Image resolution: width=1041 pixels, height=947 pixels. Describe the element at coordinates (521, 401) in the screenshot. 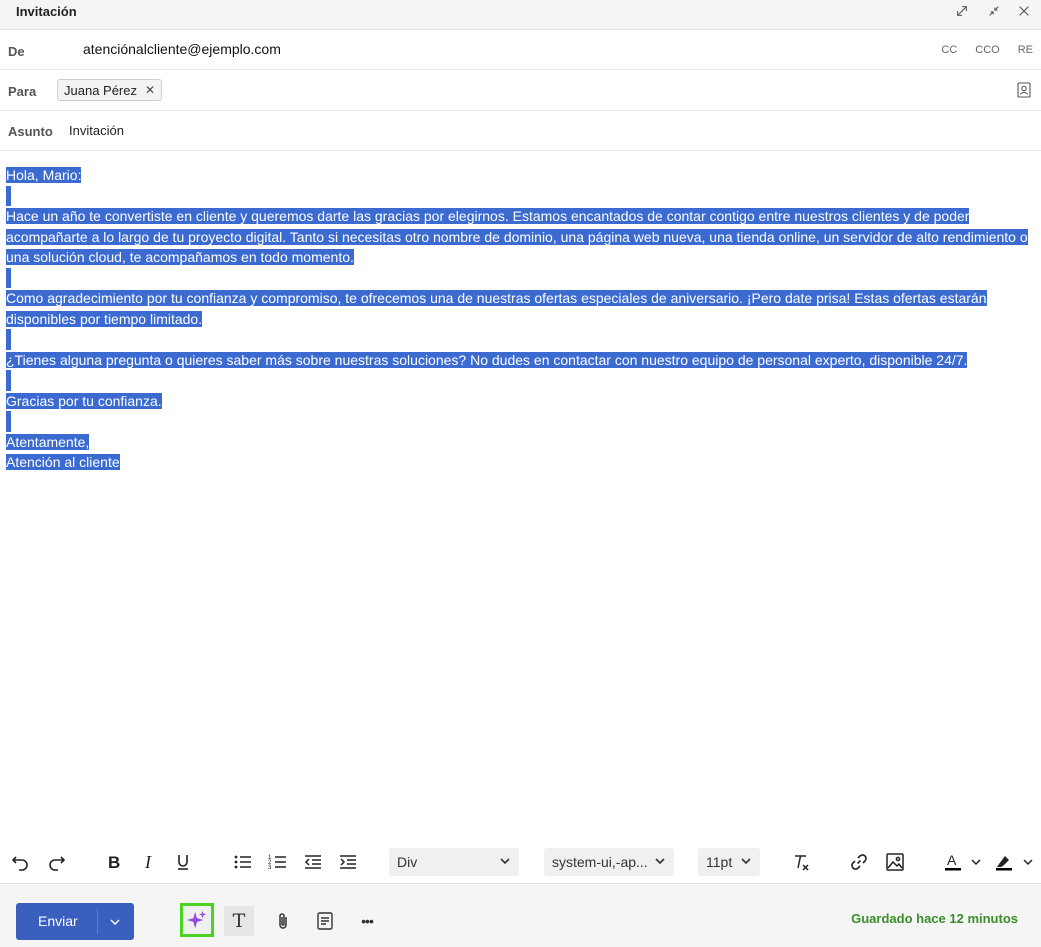

I see `body-line: Gracias por tu confianza.` at that location.